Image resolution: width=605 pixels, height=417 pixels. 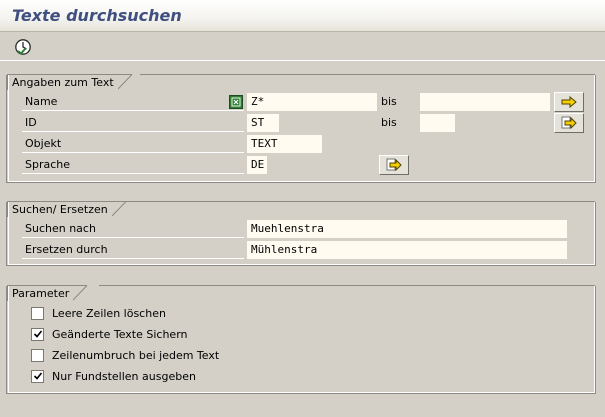 What do you see at coordinates (133, 229) in the screenshot?
I see `label-suchen-nach: Suchen nach` at bounding box center [133, 229].